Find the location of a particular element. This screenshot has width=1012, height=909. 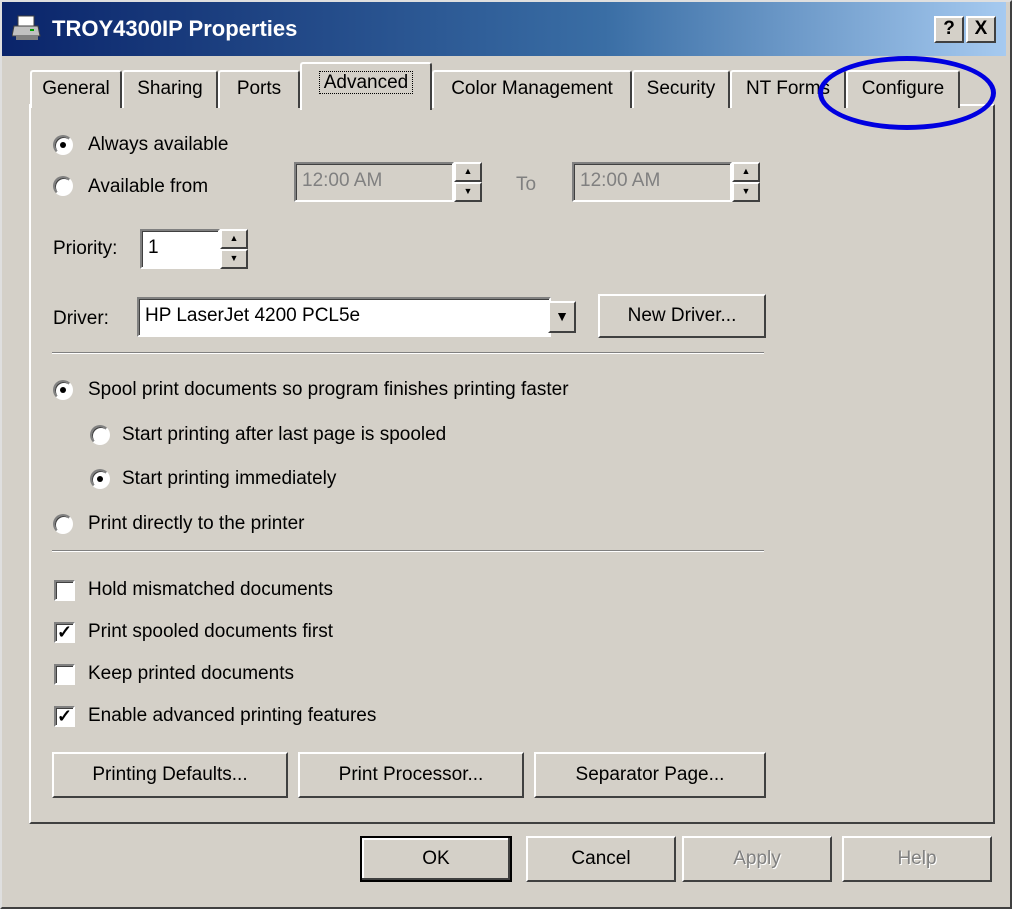

ok-button: OK is located at coordinates (436, 859).